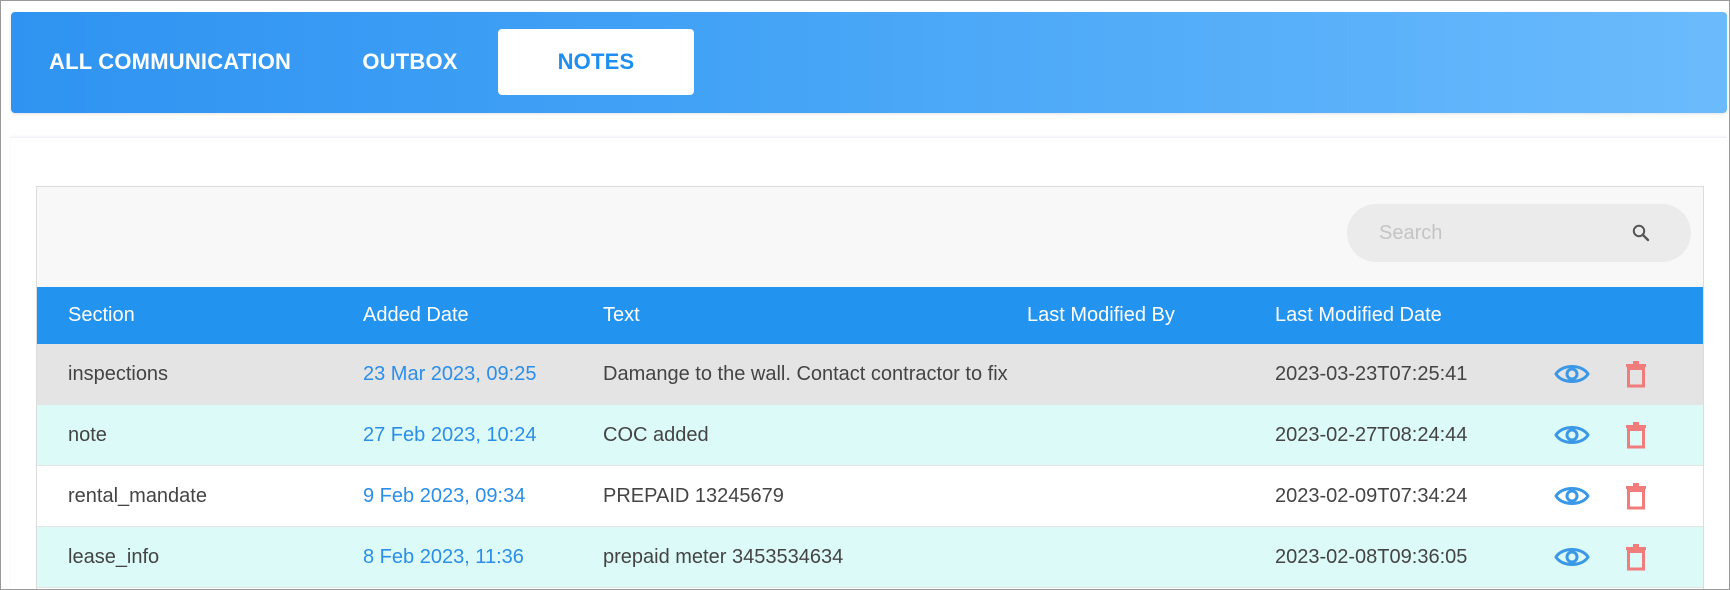  I want to click on cell-added-date: 27 Feb 2023, 10:24, so click(449, 435).